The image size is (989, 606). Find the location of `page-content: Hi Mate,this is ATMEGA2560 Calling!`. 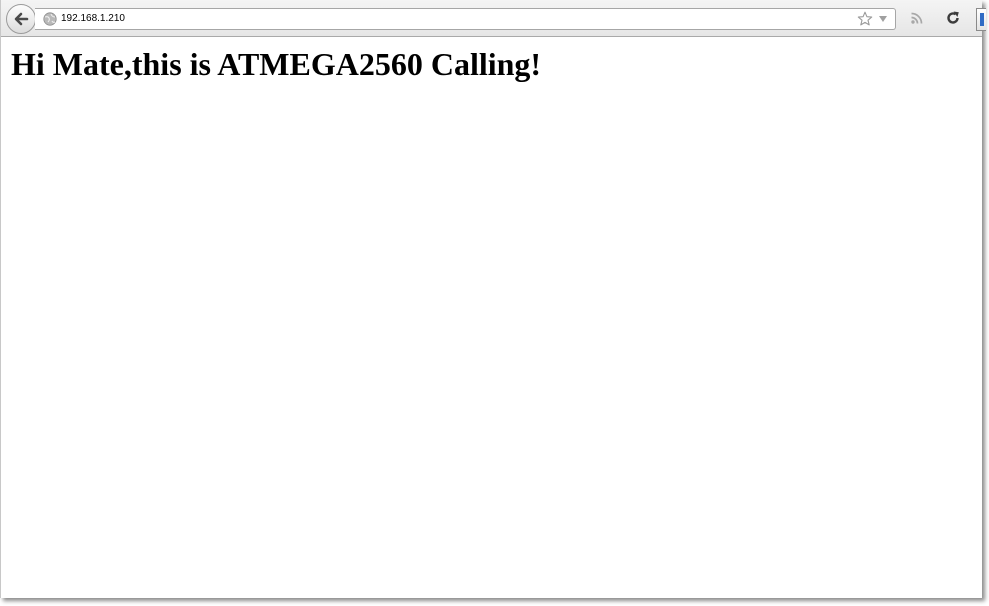

page-content: Hi Mate,this is ATMEGA2560 Calling! is located at coordinates (491, 64).